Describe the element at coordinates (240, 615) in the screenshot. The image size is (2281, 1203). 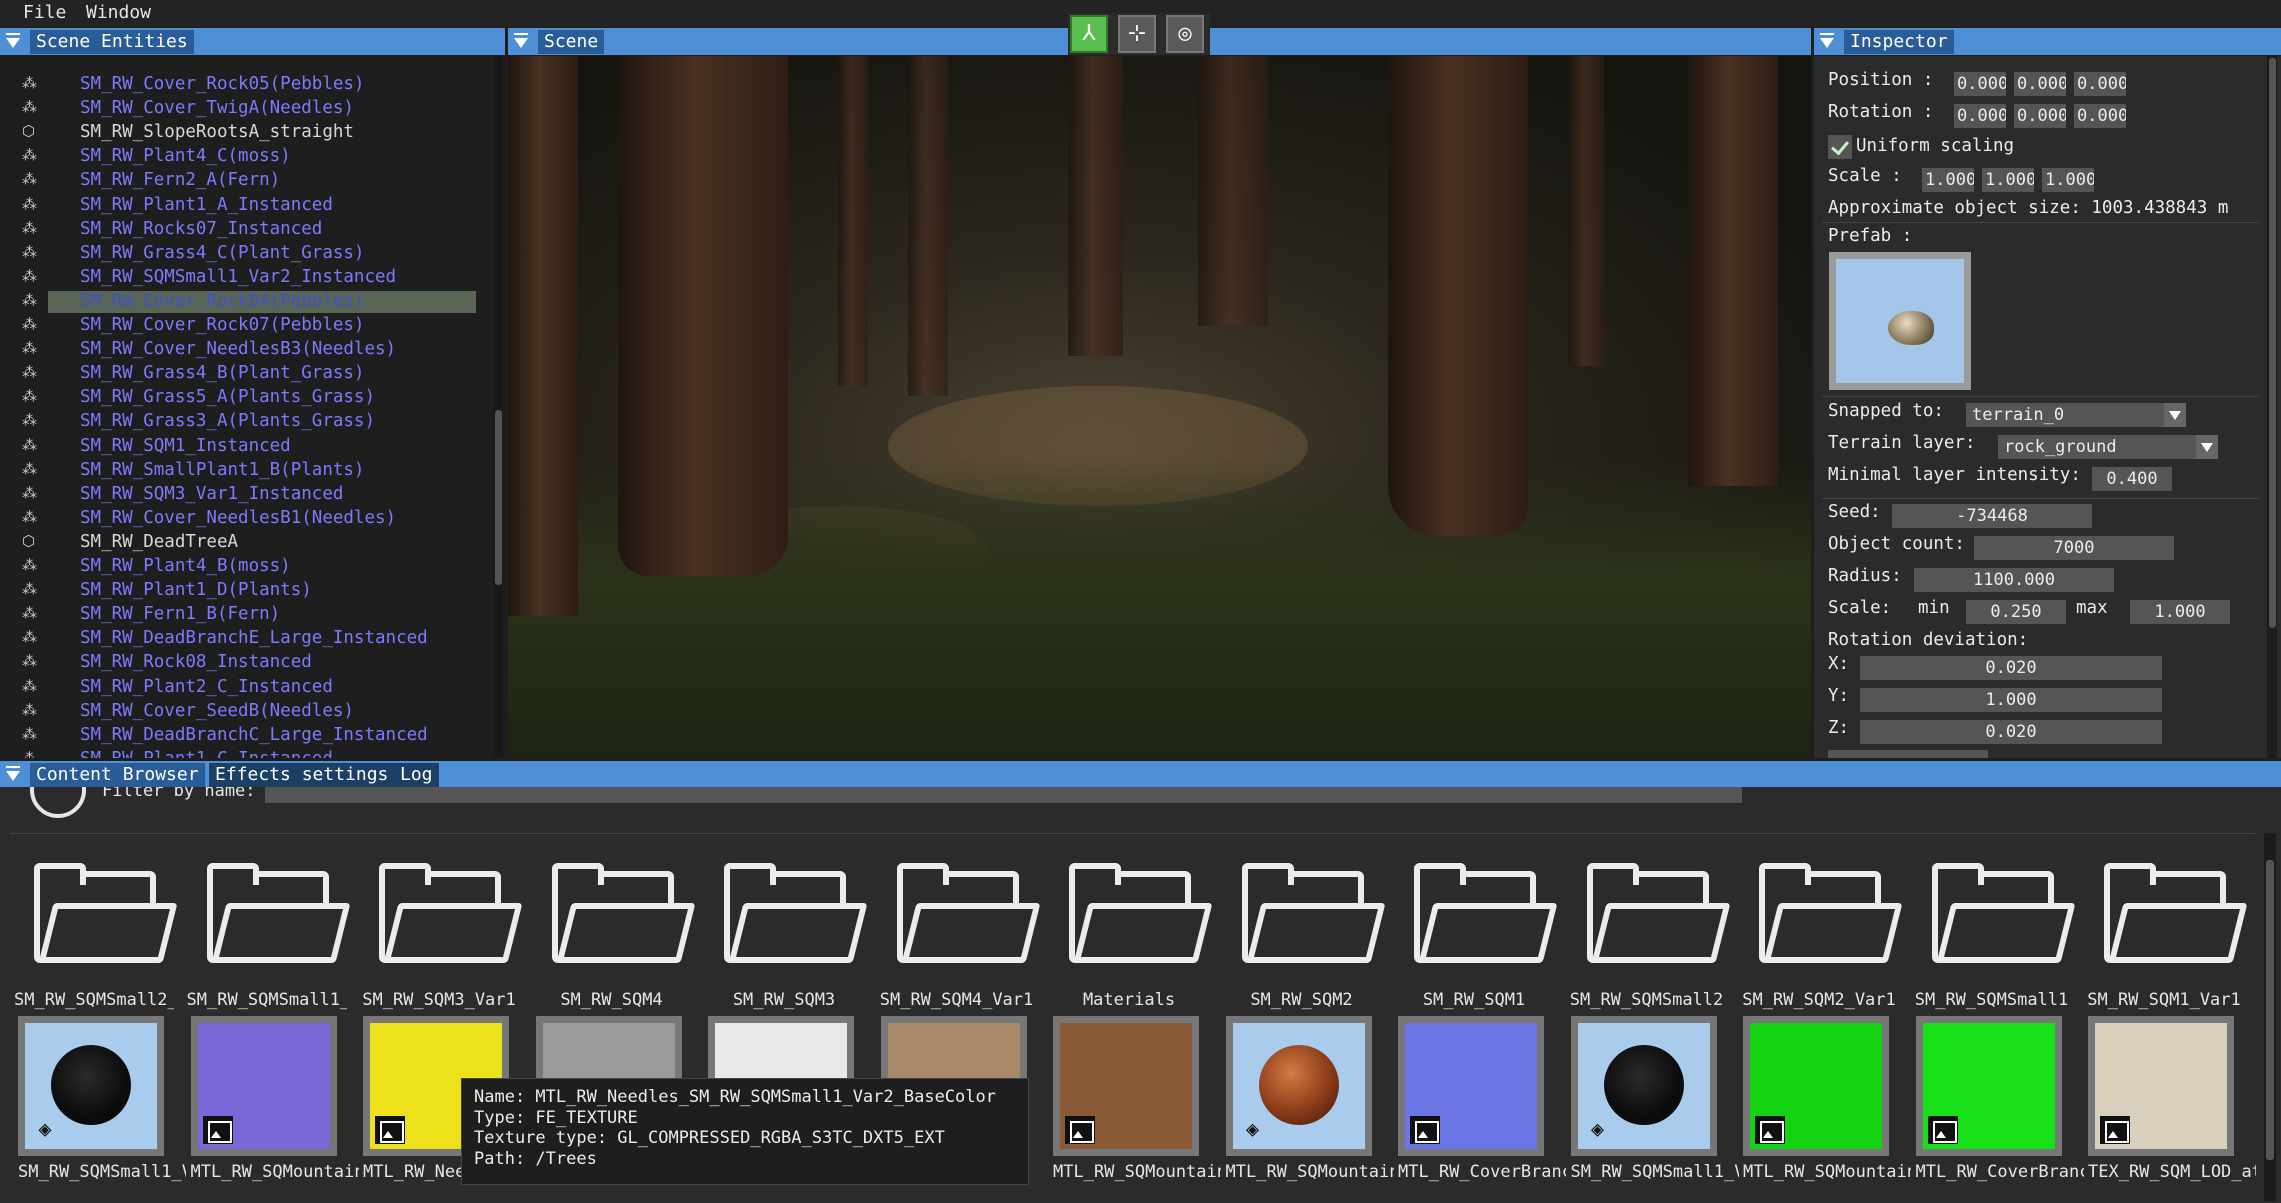
I see `entity-row: ⁂ SM_RW_Fern1_B(Fern)` at that location.